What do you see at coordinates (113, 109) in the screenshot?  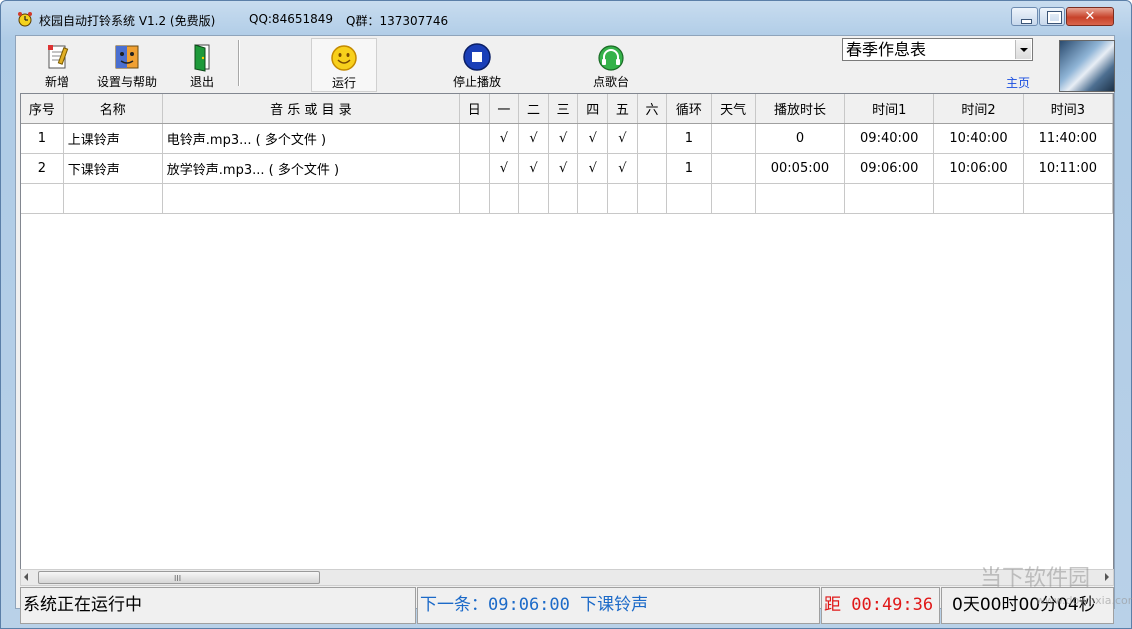 I see `column-header: 名称` at bounding box center [113, 109].